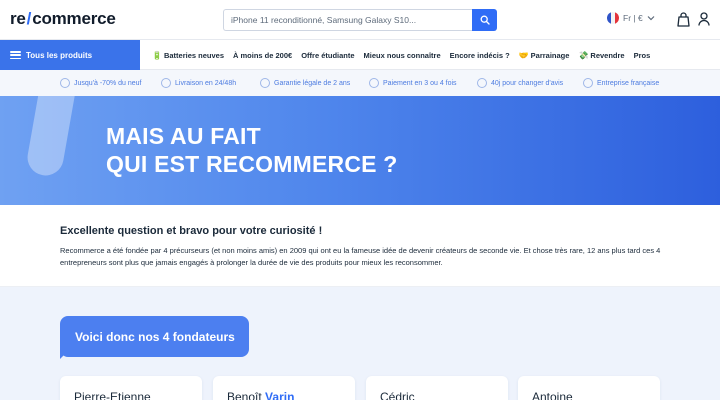 Image resolution: width=720 pixels, height=400 pixels. Describe the element at coordinates (101, 83) in the screenshot. I see `benefit-discount: Jusqu'à -70% du neuf` at that location.